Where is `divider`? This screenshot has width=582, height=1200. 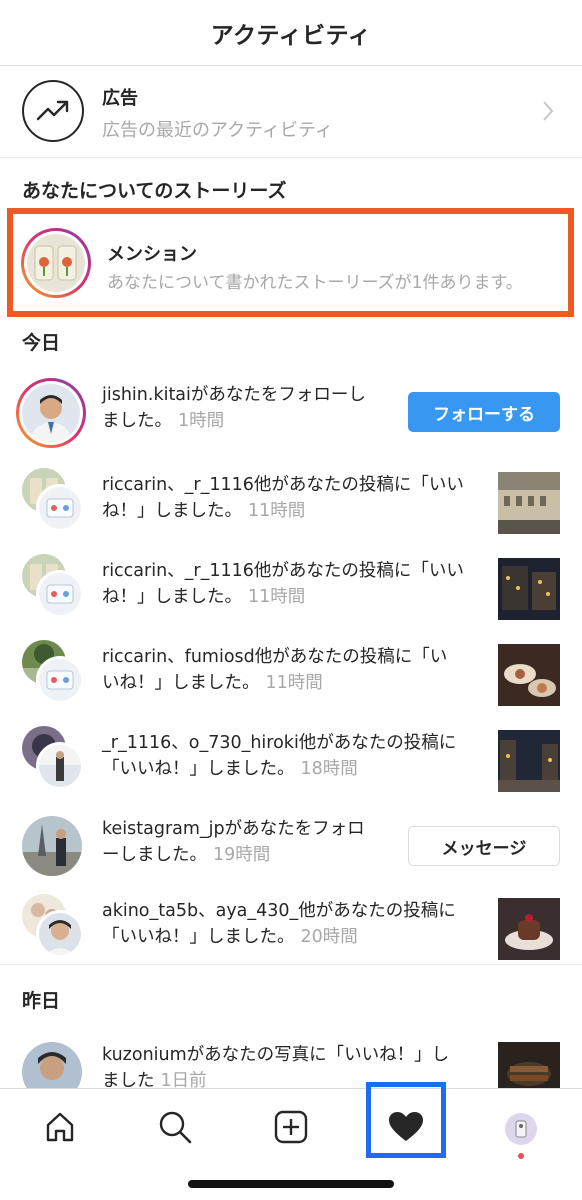 divider is located at coordinates (291, 964).